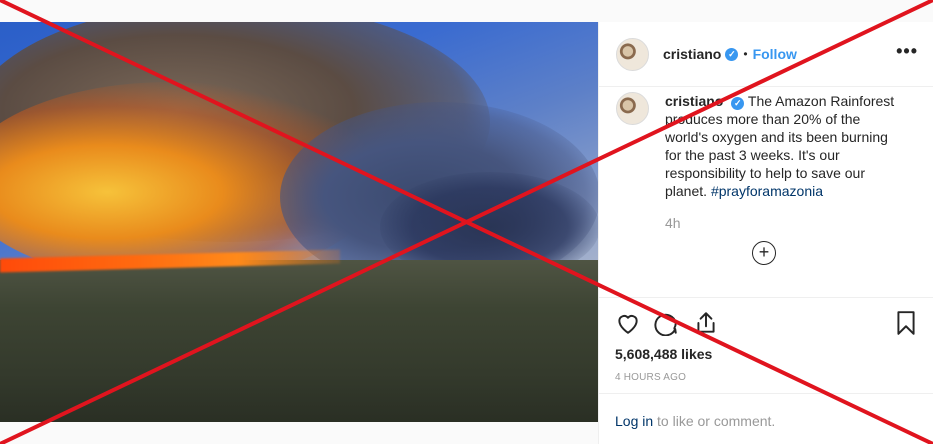 This screenshot has height=444, width=933. What do you see at coordinates (767, 191) in the screenshot?
I see `hashtag-link: #prayforamazonia` at bounding box center [767, 191].